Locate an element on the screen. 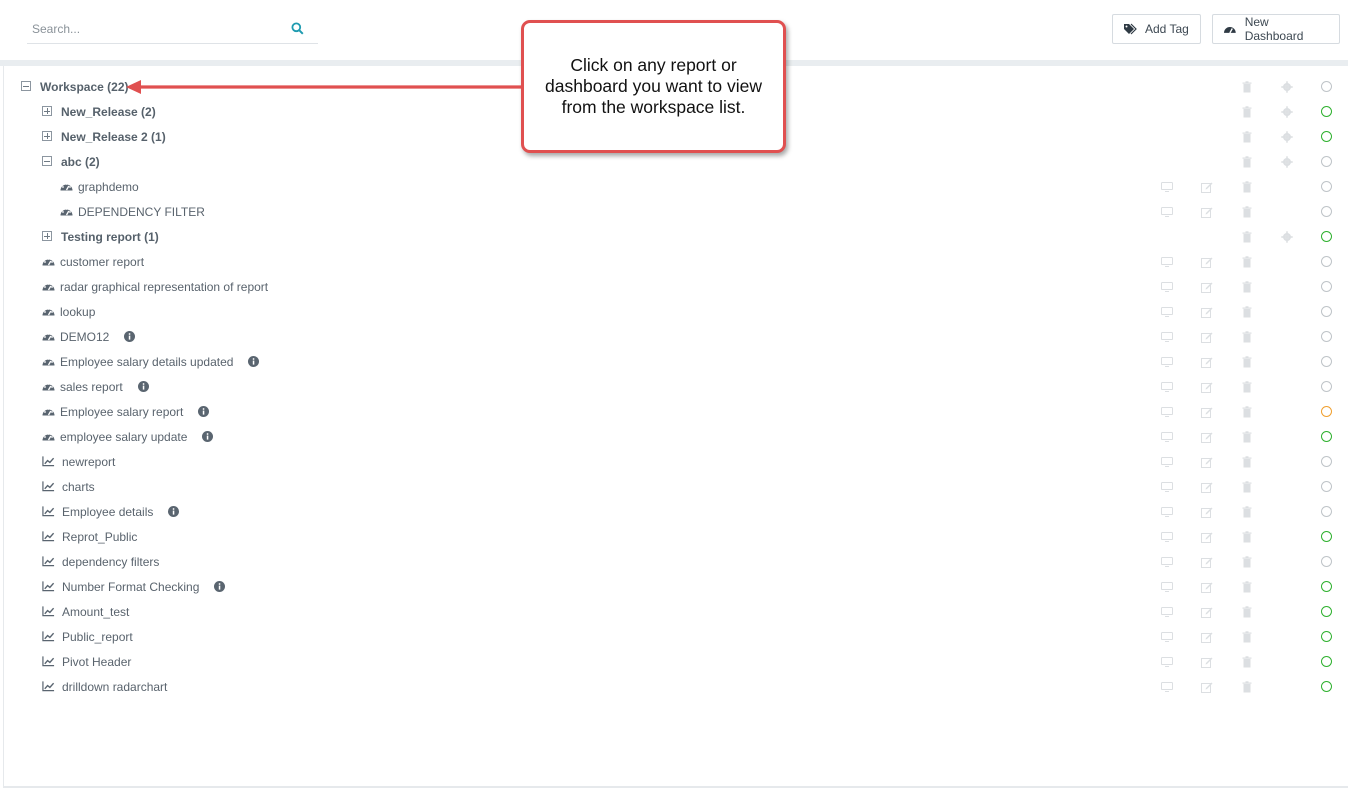 The width and height of the screenshot is (1348, 790). list-item: Public_report is located at coordinates (676, 636).